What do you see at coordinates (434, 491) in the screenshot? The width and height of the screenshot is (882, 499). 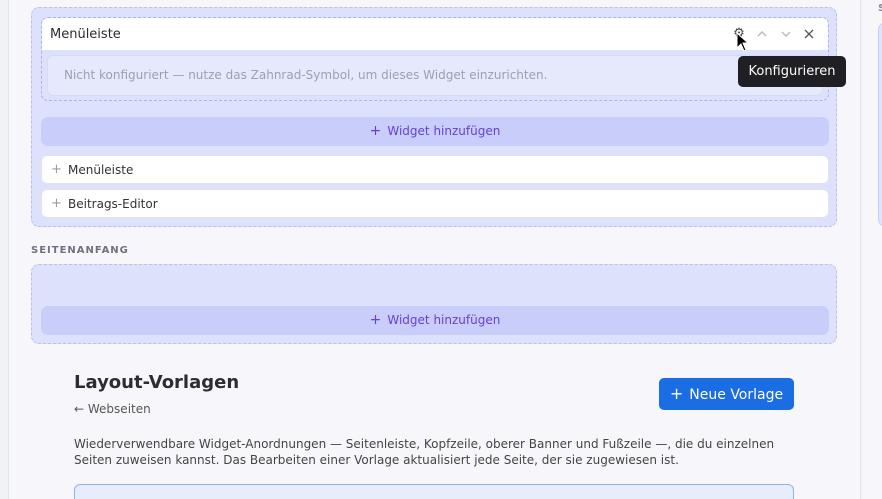 I see `info-box` at bounding box center [434, 491].